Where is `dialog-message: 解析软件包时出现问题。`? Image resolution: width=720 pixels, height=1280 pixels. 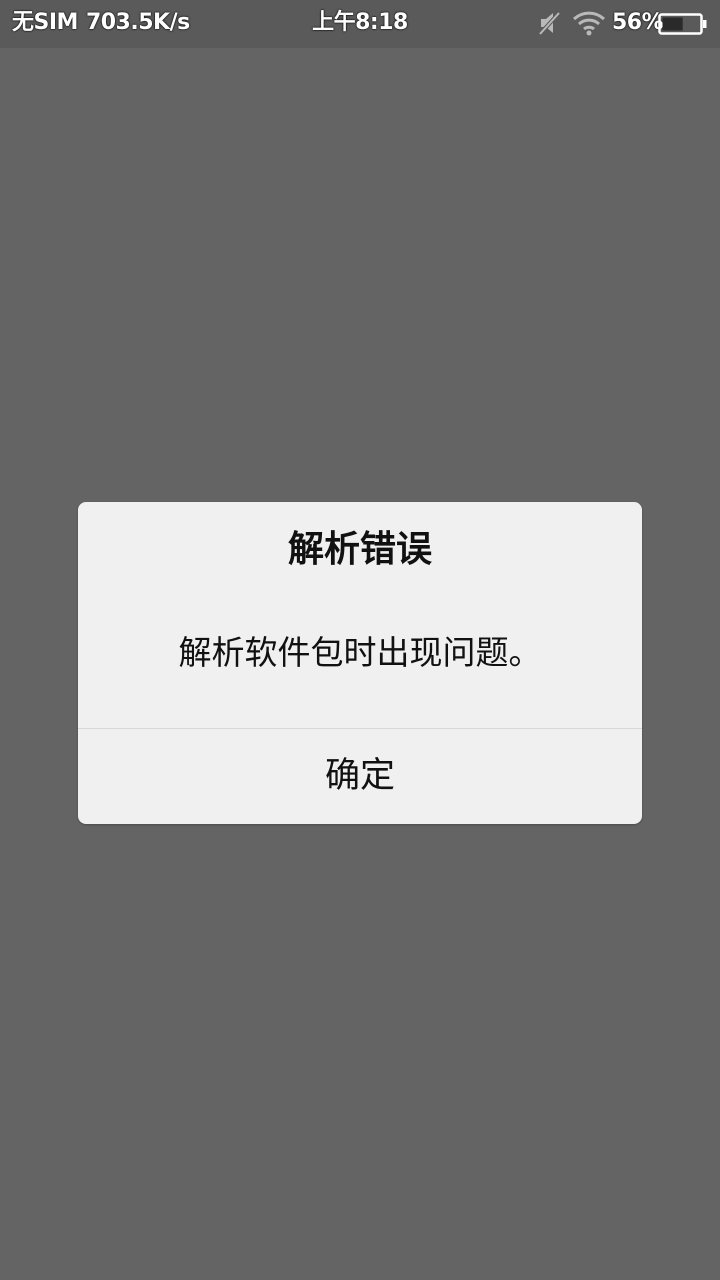 dialog-message: 解析软件包时出现问题。 is located at coordinates (360, 652).